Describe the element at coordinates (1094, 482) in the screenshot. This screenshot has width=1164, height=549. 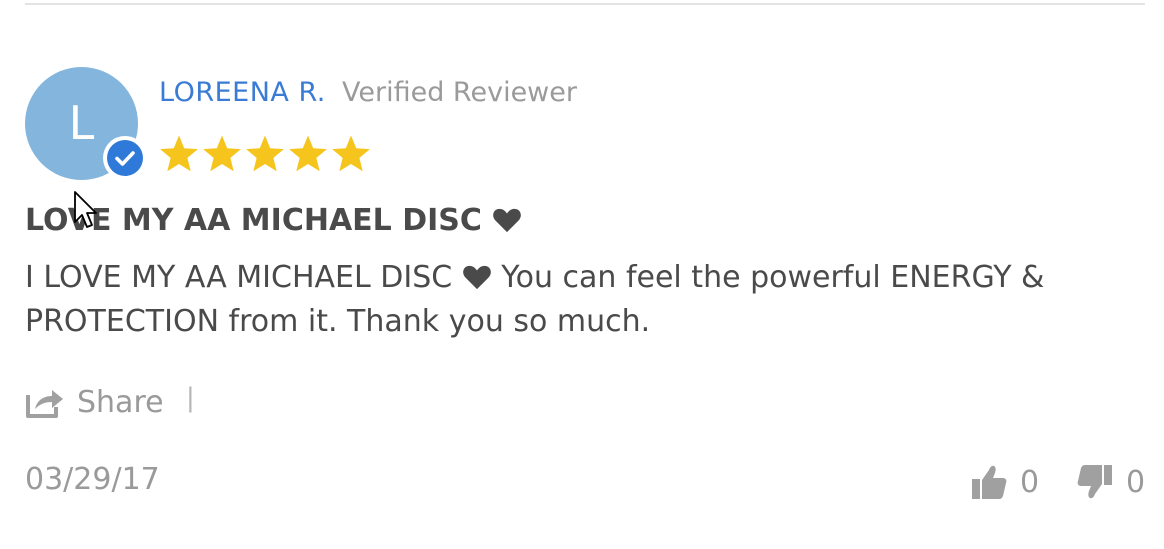
I see `thumbs-down-icon` at that location.